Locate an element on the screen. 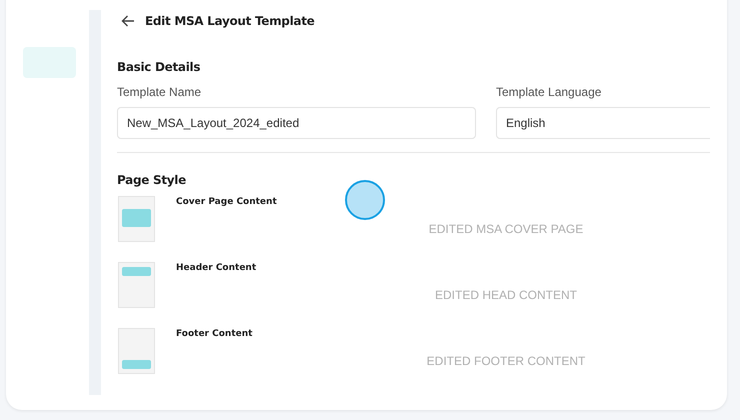 This screenshot has width=740, height=420. template-language-field: English is located at coordinates (603, 123).